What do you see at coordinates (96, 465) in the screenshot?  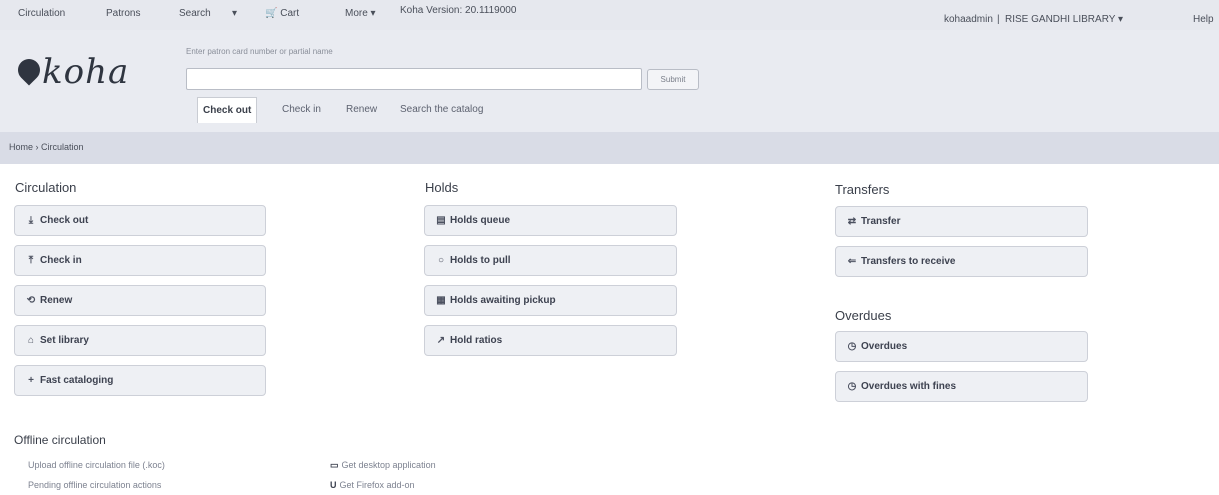 I see `upload-offline-file-link: Upload offline circulation file (.koc)` at bounding box center [96, 465].